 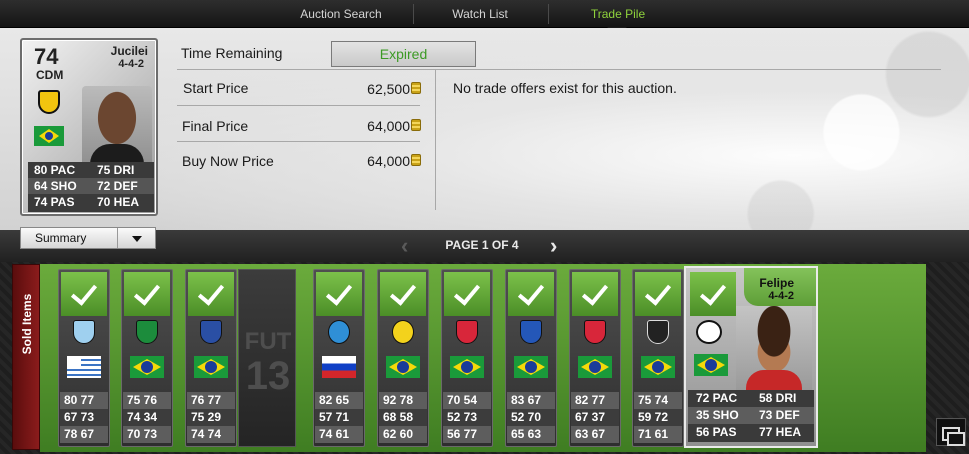 What do you see at coordinates (716, 432) in the screenshot?
I see `stat-pas: 56 PAS` at bounding box center [716, 432].